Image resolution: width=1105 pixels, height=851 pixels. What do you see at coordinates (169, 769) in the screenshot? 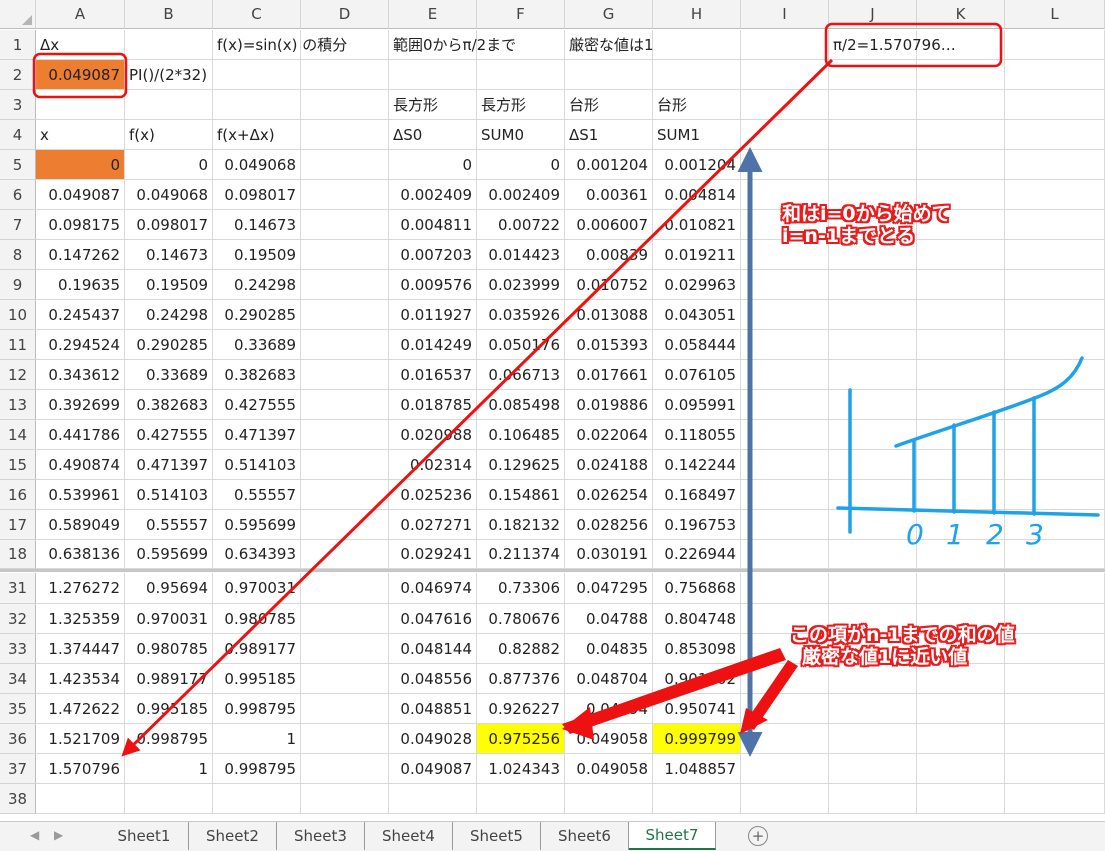
I see `cell-b37: 1` at bounding box center [169, 769].